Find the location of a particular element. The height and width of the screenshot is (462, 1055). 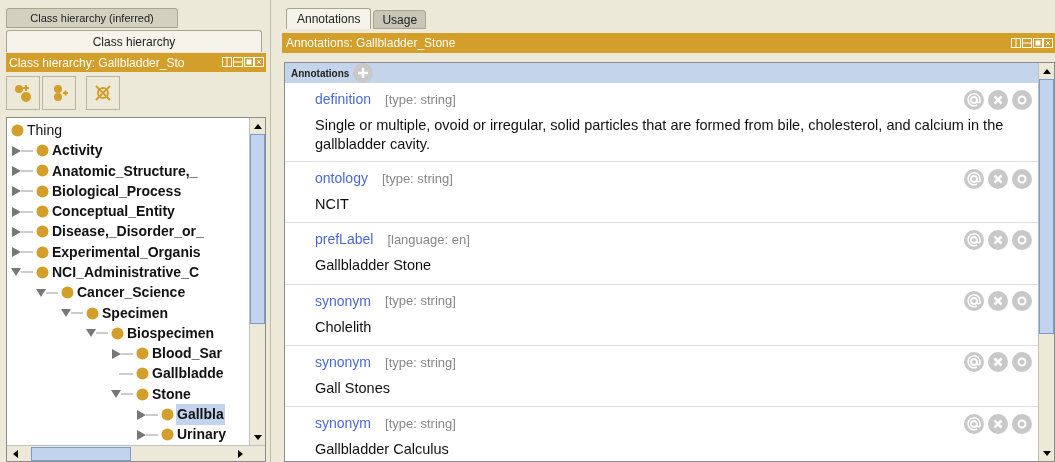

panel-title: Class hierarchy: Gallbladder_Sto is located at coordinates (97, 63).